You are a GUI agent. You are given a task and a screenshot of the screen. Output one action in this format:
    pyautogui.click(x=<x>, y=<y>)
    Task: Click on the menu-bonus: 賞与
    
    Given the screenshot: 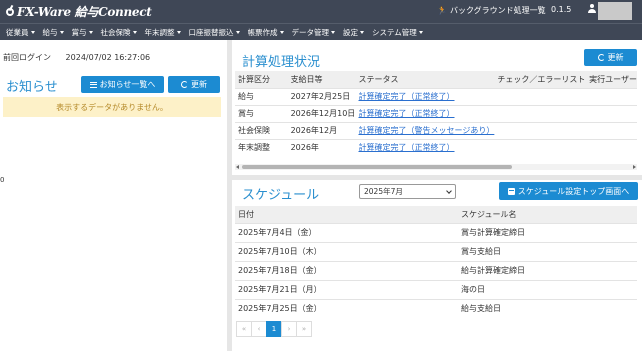 What is the action you would take?
    pyautogui.click(x=82, y=32)
    